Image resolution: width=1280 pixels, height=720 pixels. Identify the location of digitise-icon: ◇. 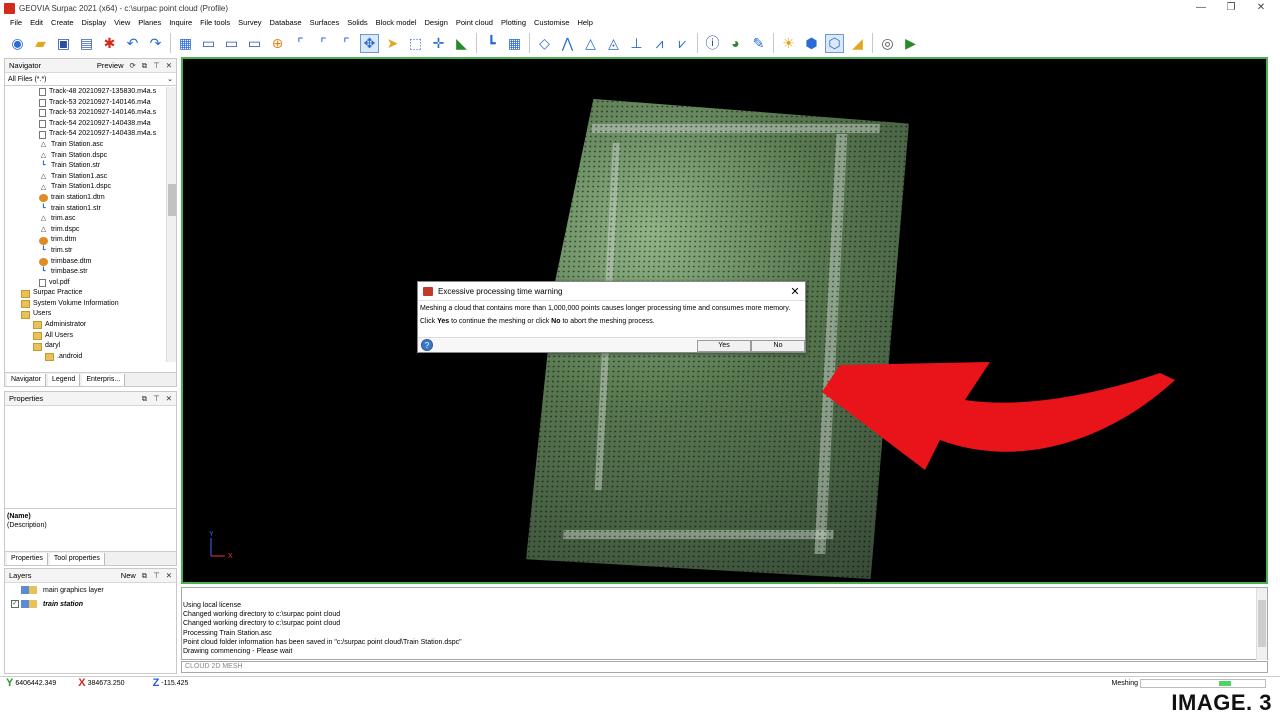
(544, 43).